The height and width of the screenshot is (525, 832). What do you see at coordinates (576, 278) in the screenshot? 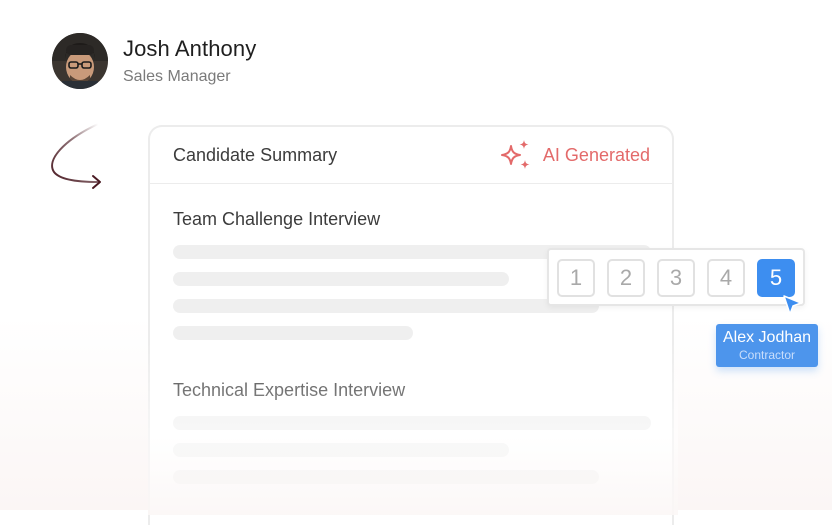
I see `rating-option-1: 1` at bounding box center [576, 278].